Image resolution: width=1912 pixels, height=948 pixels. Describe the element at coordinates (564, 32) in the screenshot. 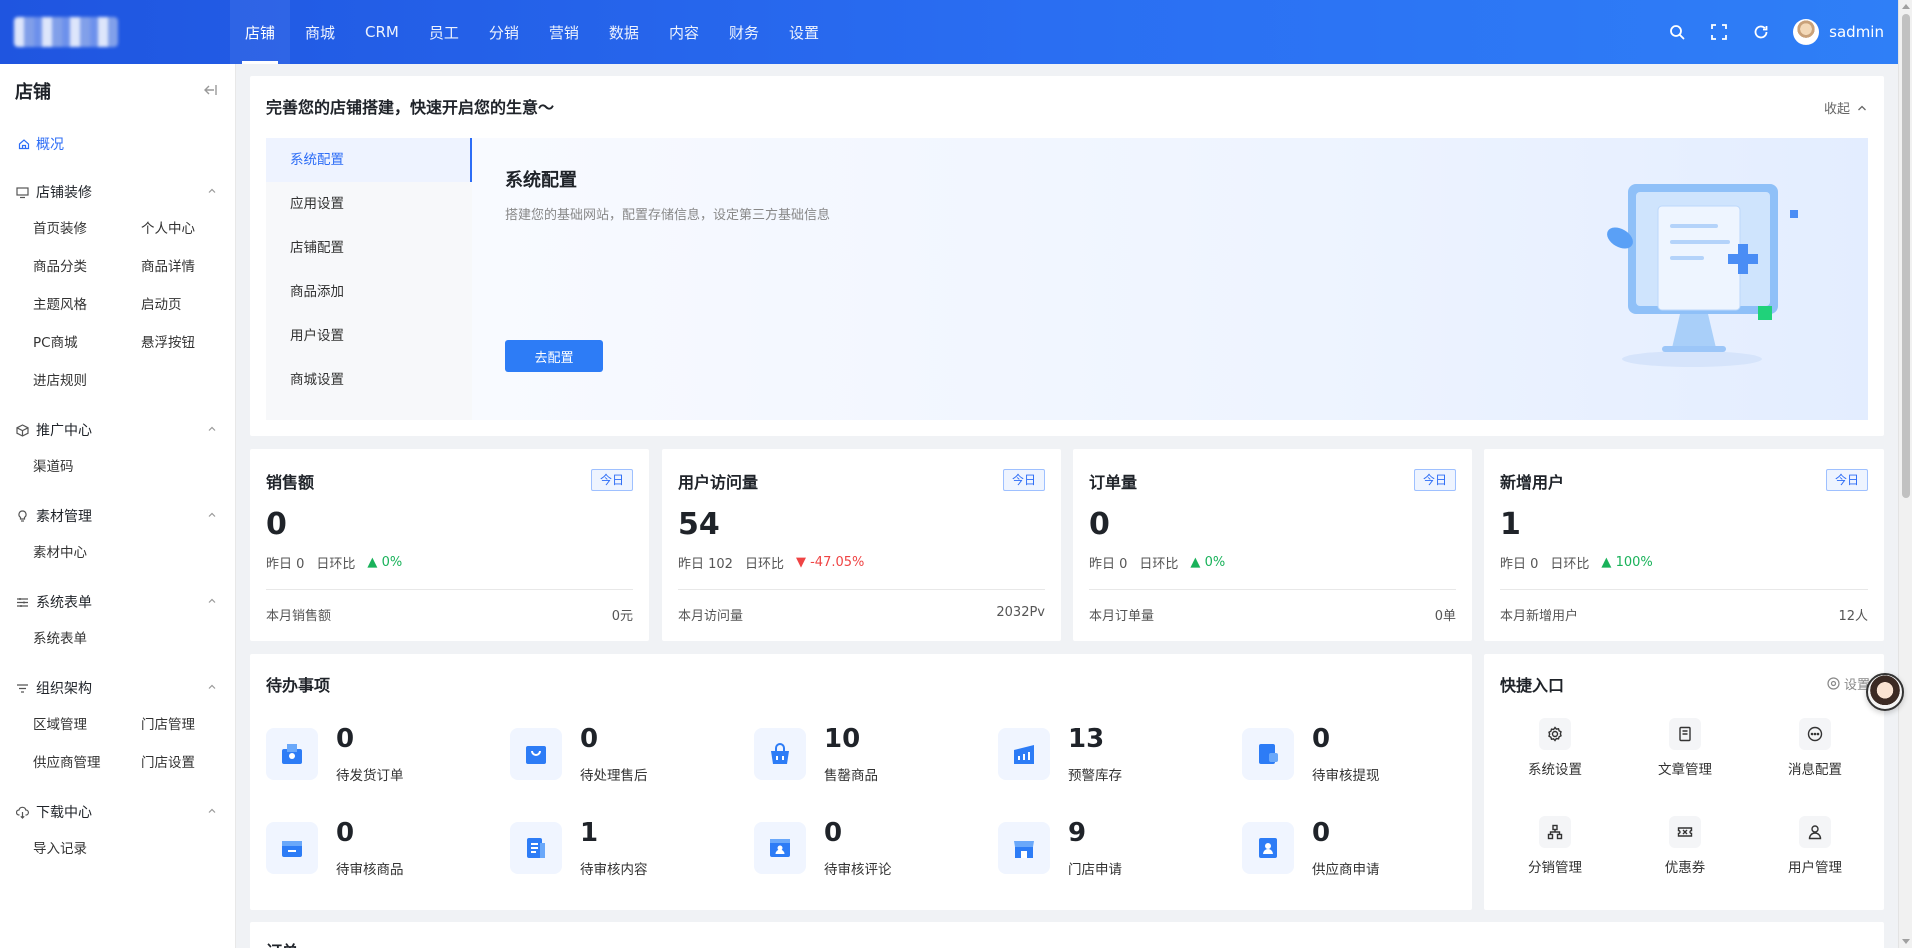

I see `nav-item-marketing: 营销` at that location.